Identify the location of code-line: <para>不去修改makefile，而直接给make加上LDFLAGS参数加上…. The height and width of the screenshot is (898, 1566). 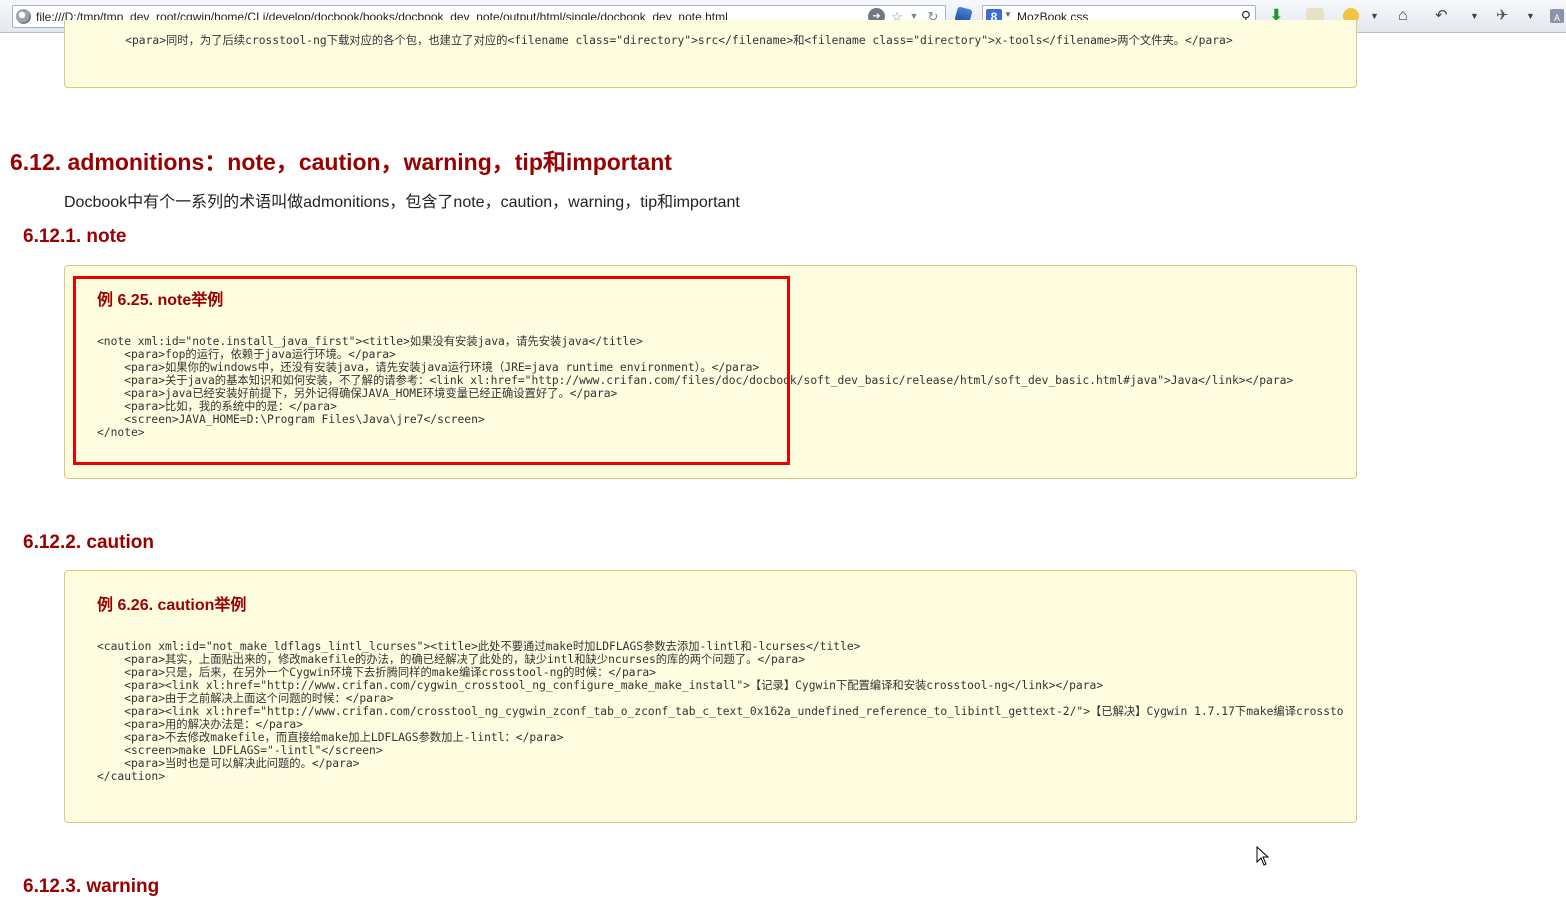
(330, 737).